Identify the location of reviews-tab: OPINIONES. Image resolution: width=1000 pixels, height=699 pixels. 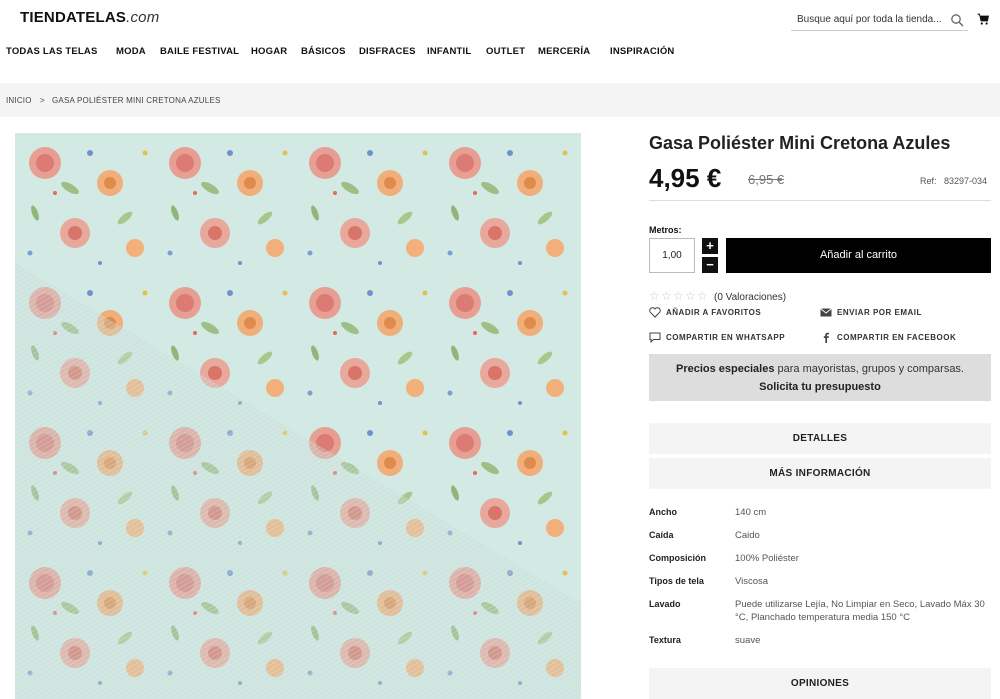
(820, 683).